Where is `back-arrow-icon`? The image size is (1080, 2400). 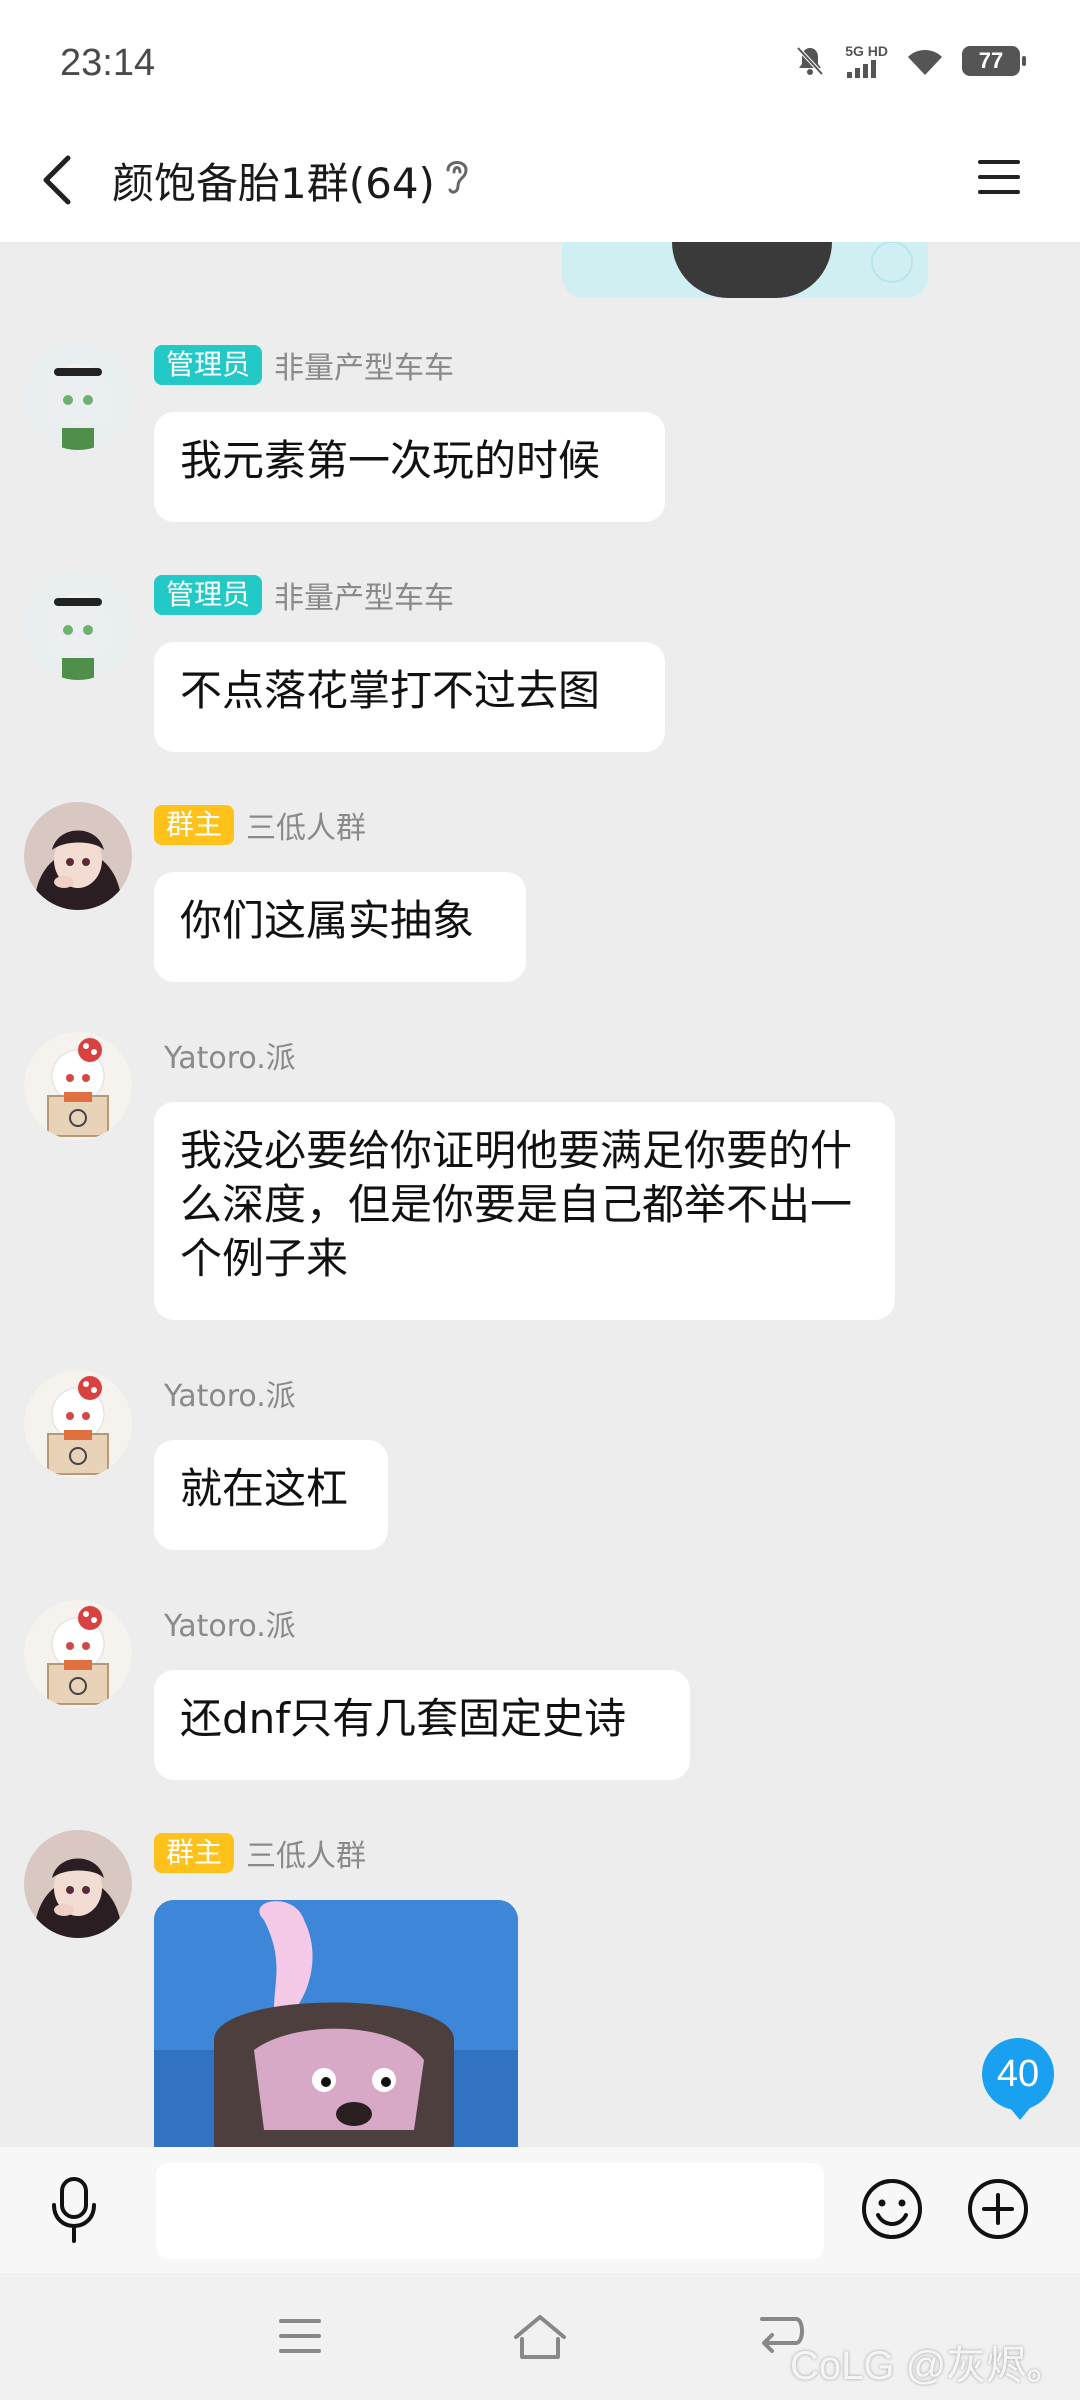
back-arrow-icon is located at coordinates (58, 180).